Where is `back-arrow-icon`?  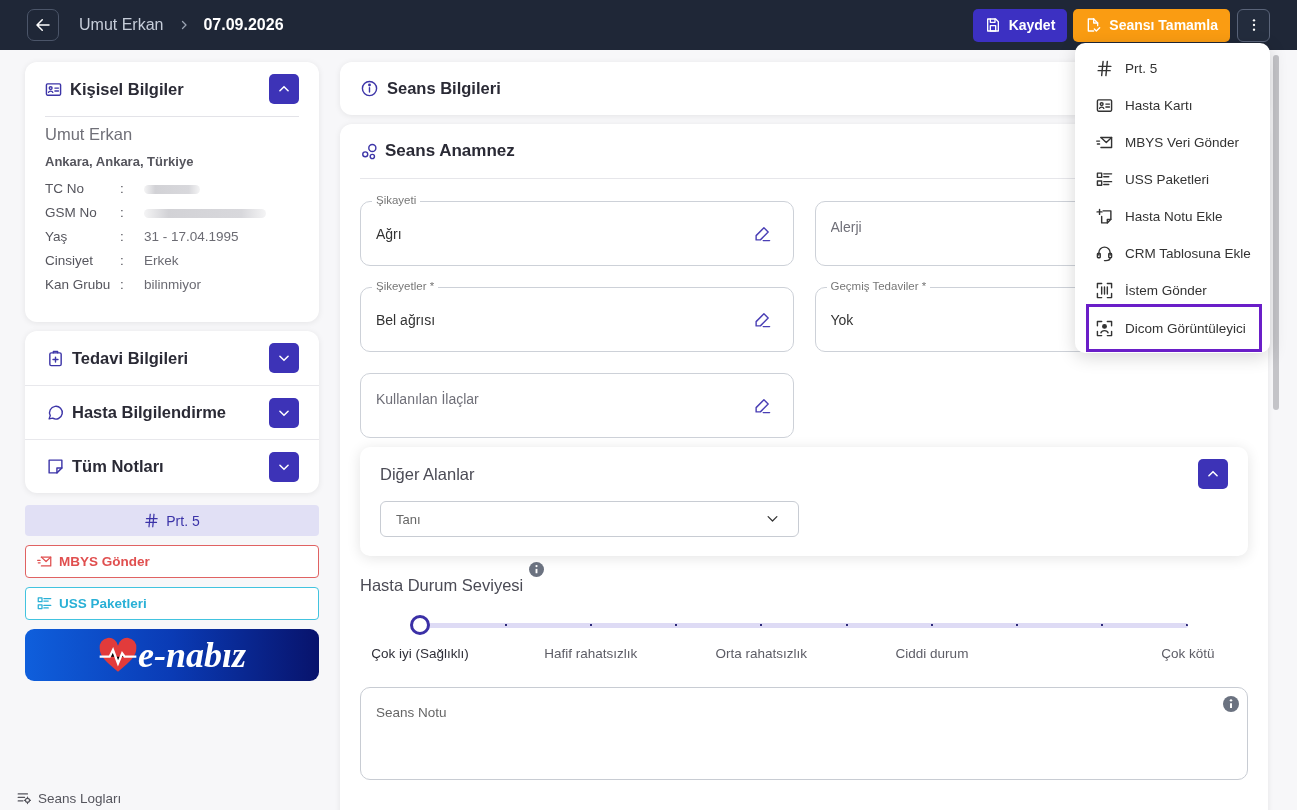
back-arrow-icon is located at coordinates (43, 25).